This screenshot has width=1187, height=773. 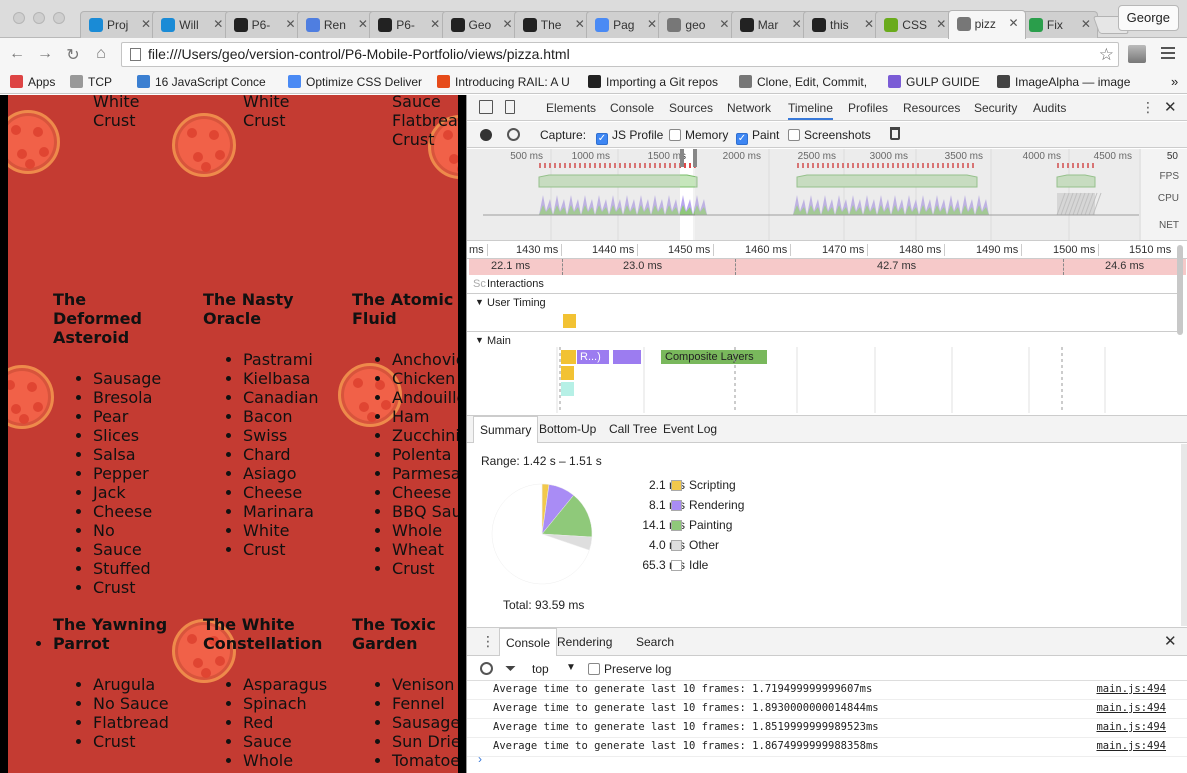 I want to click on frame-duration: 22.1 ms, so click(x=510, y=266).